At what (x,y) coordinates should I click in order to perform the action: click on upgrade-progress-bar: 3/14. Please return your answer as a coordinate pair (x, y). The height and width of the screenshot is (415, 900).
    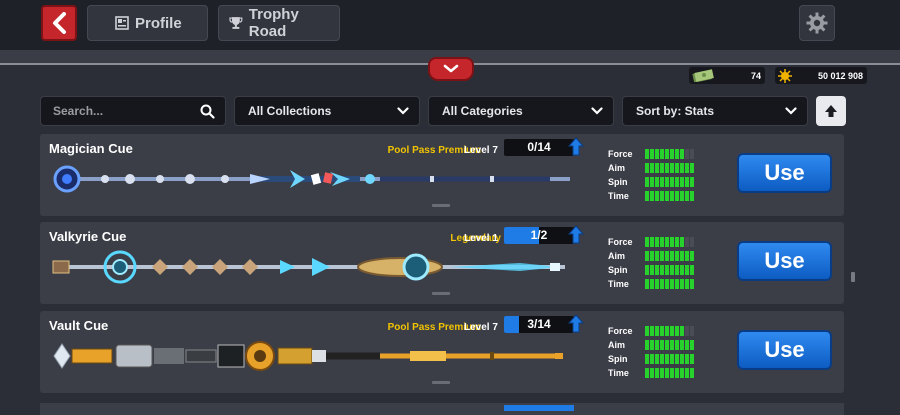
    Looking at the image, I should click on (539, 324).